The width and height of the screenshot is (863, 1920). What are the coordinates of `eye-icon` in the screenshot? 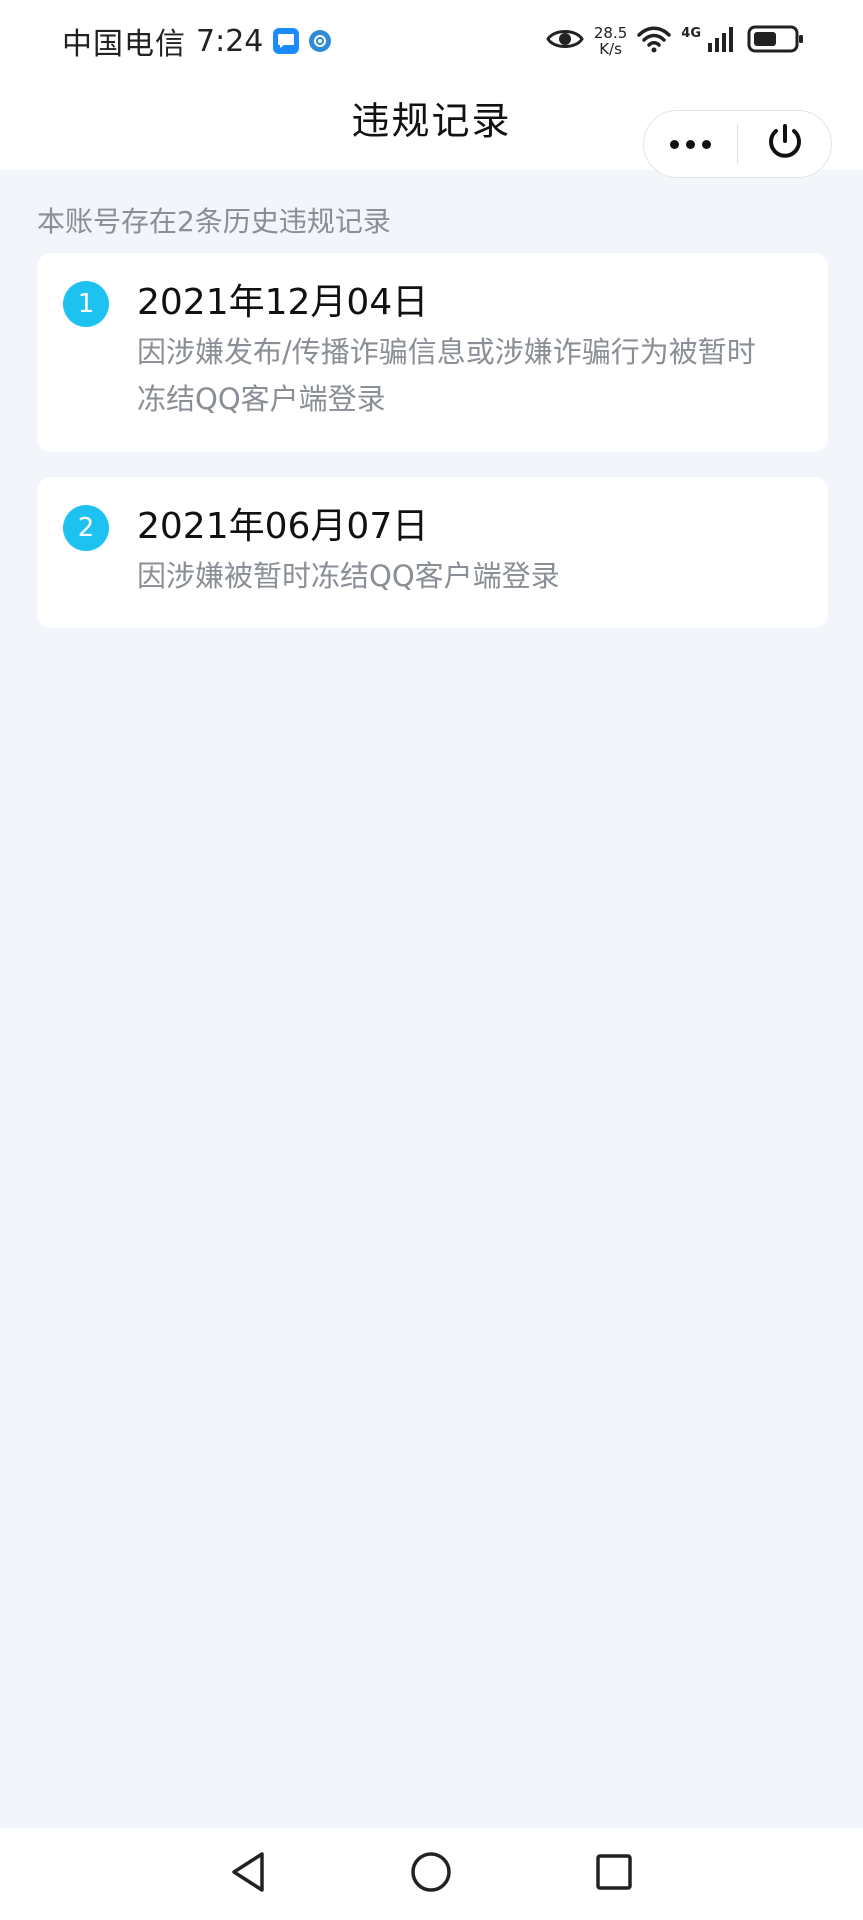 It's located at (565, 41).